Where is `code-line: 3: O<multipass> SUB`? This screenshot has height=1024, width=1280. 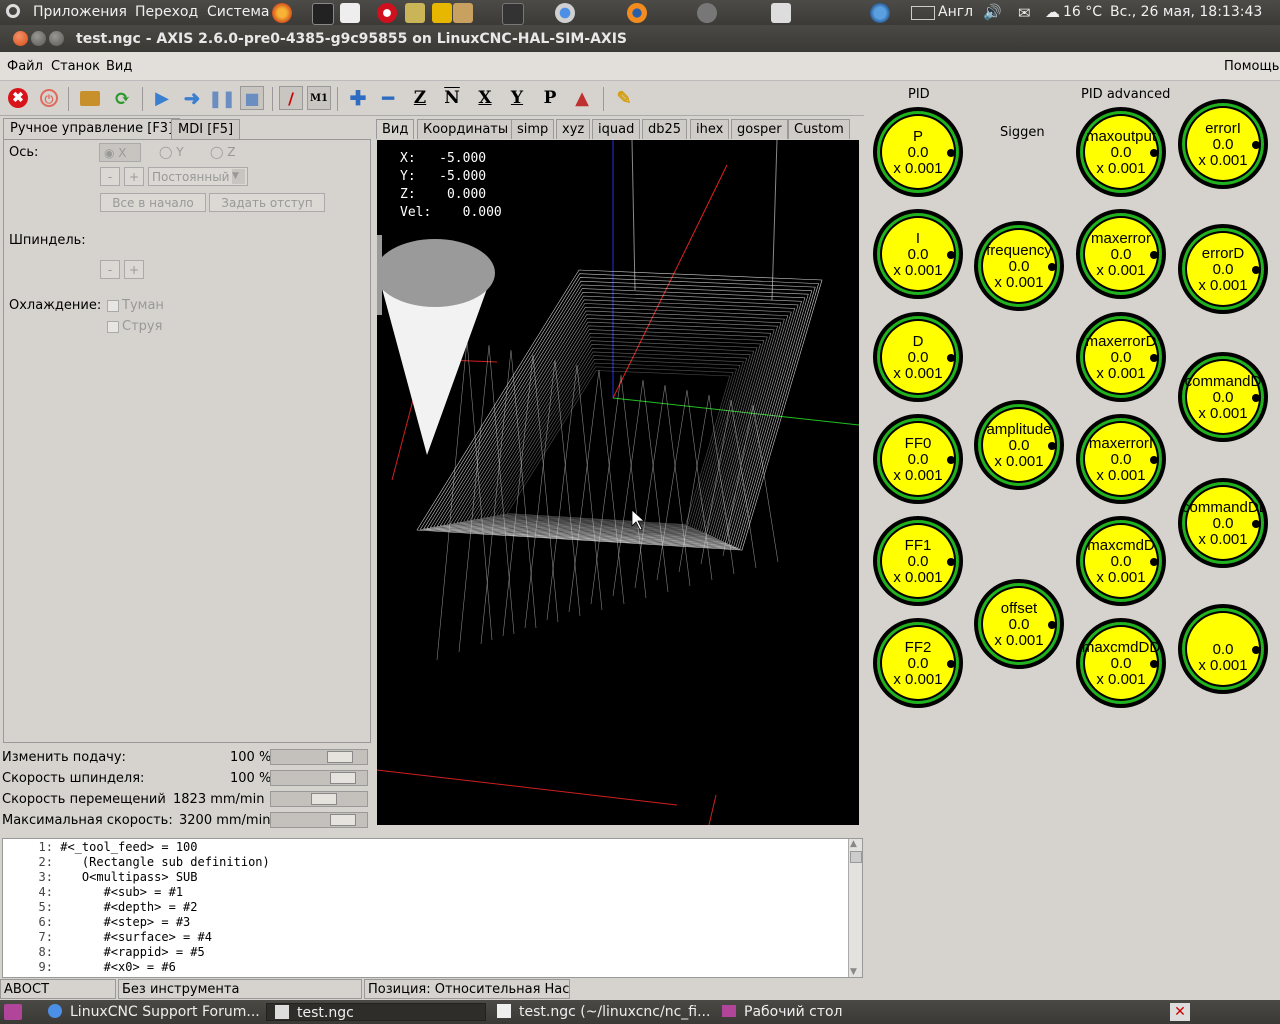 code-line: 3: O<multipass> SUB is located at coordinates (100, 877).